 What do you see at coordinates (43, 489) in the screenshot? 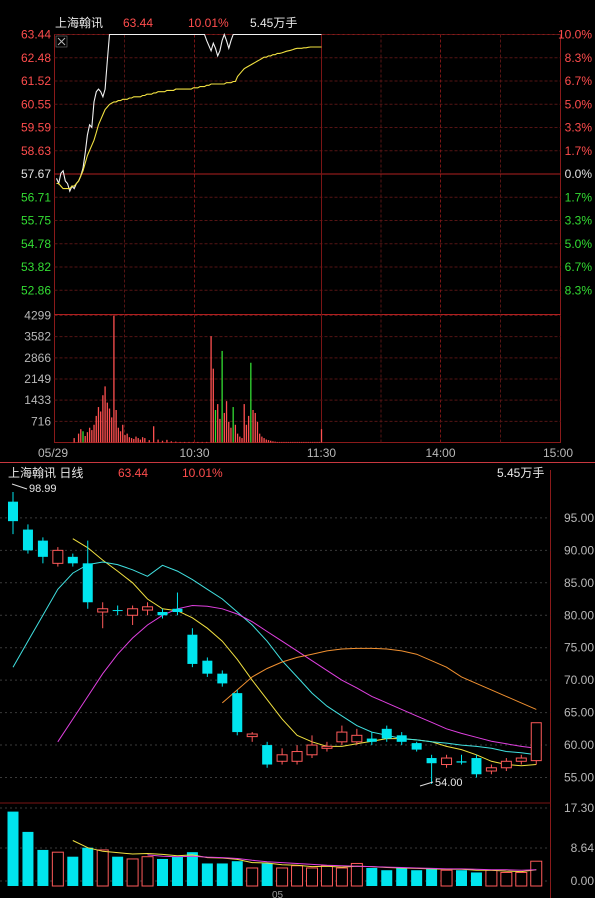
I see `high-annotation-label: 98.99` at bounding box center [43, 489].